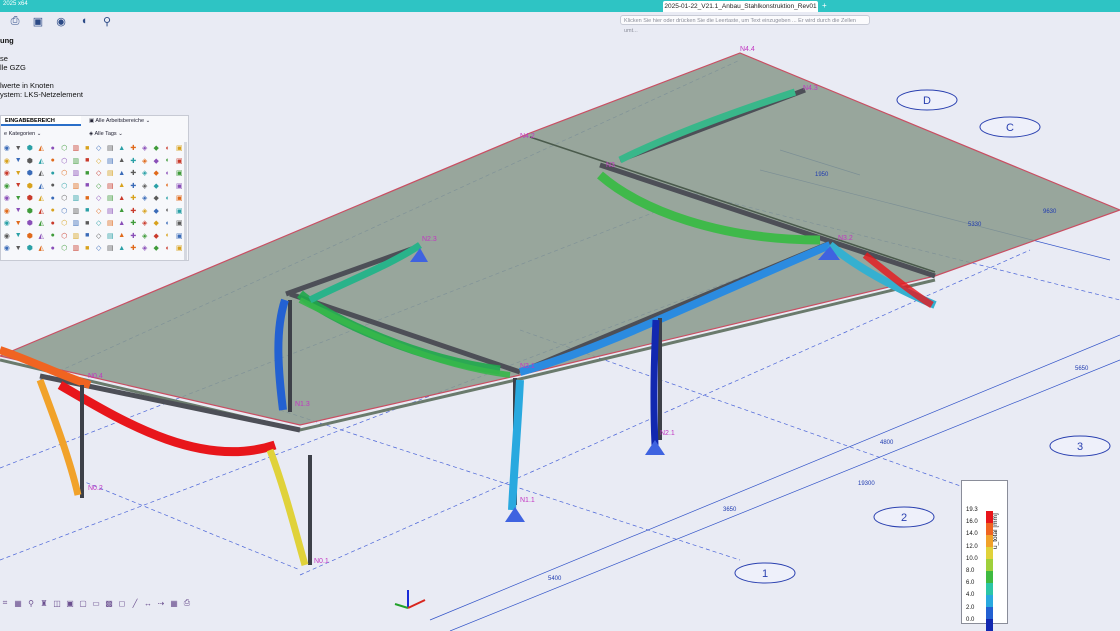  What do you see at coordinates (185, 201) in the screenshot?
I see `panel-scrollbar` at bounding box center [185, 201].